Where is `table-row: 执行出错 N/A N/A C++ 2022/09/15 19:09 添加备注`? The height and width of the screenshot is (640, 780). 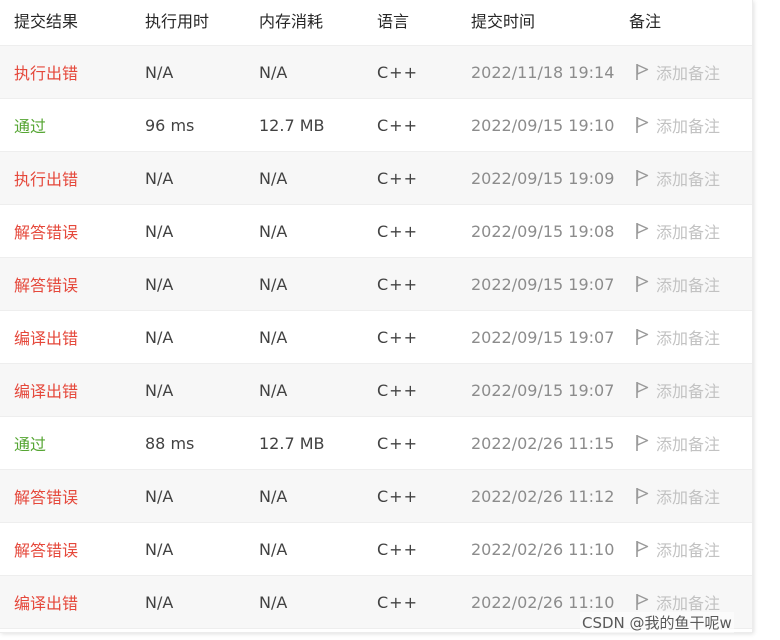
table-row: 执行出错 N/A N/A C++ 2022/09/15 19:09 添加备注 is located at coordinates (376, 178).